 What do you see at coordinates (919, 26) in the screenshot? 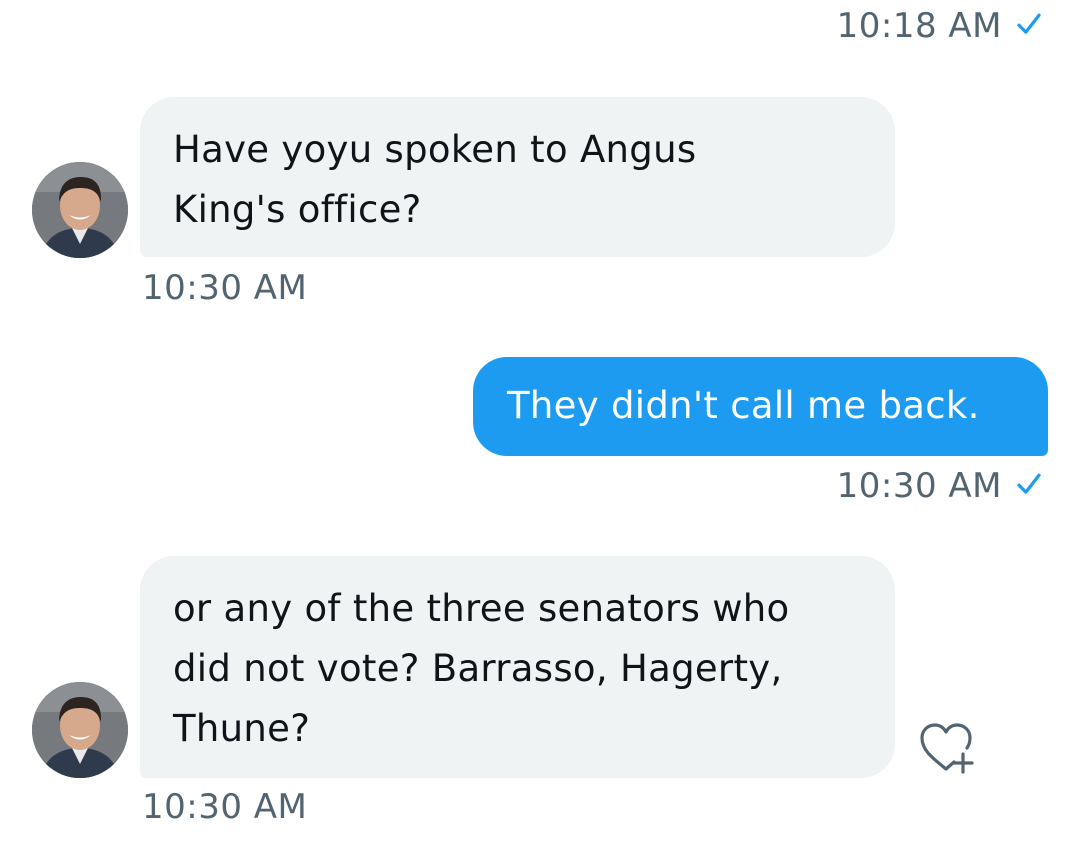
I see `timestamp-text: 10:18 AM` at bounding box center [919, 26].